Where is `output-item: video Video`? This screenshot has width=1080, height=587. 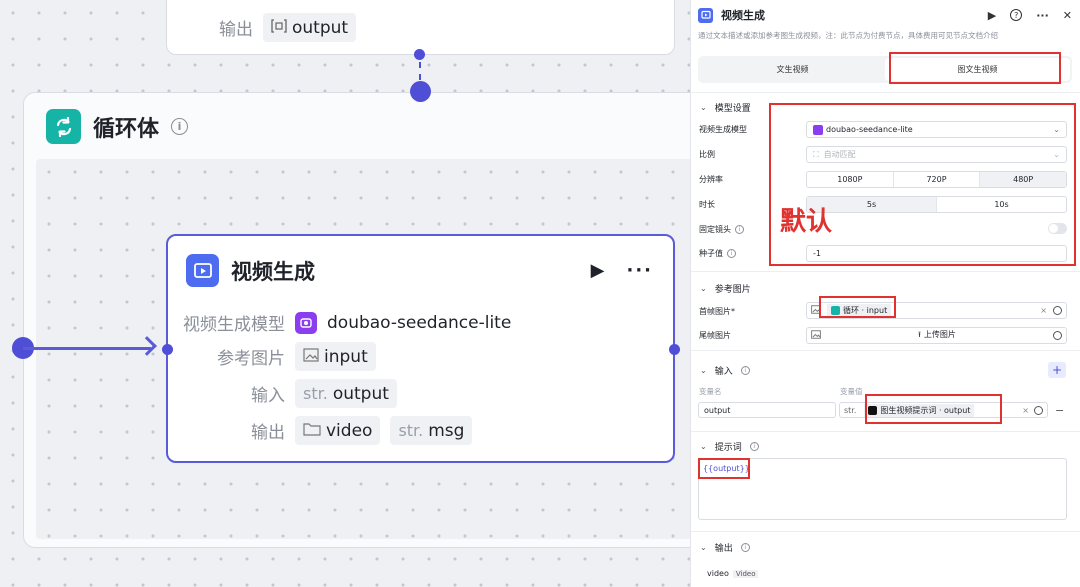
output-item: video Video is located at coordinates (733, 573).